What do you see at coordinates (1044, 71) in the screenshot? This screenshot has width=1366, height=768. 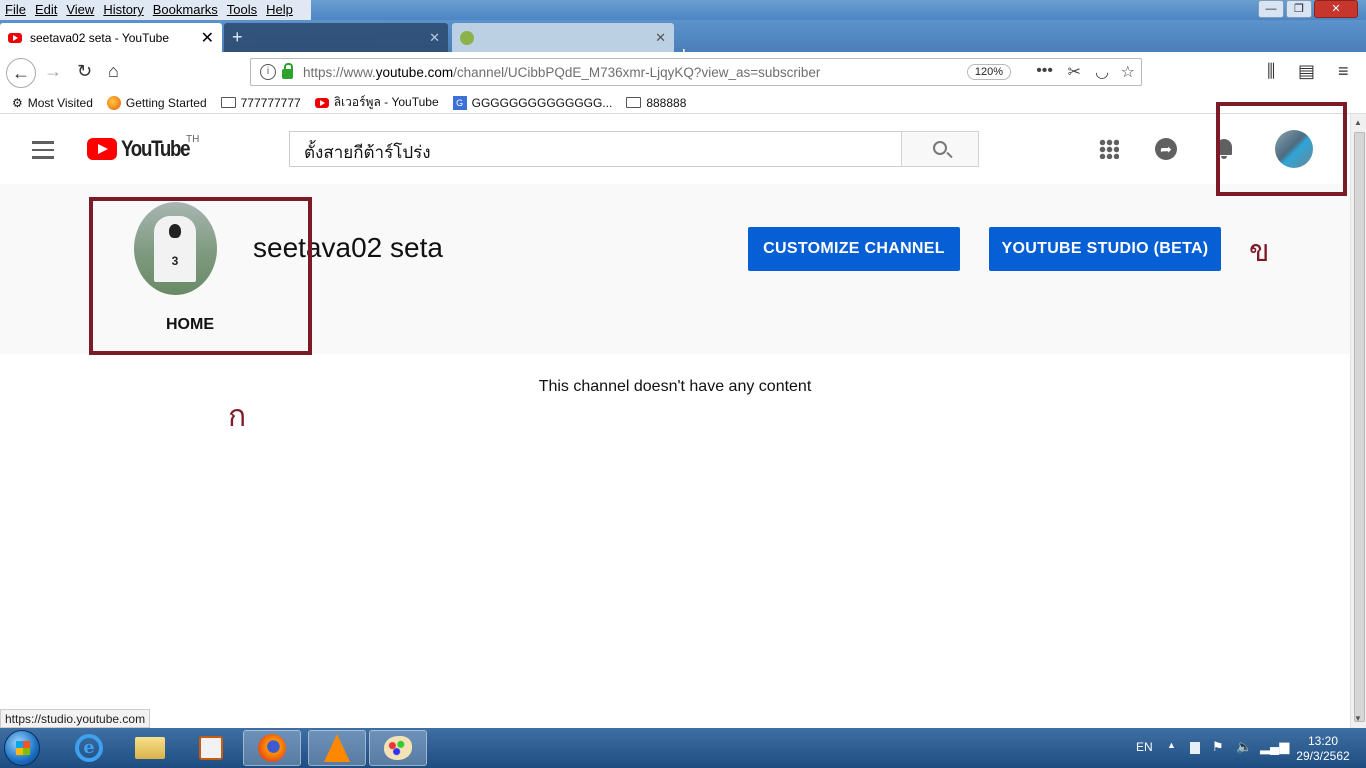 I see `more-actions-icon: •••` at bounding box center [1044, 71].